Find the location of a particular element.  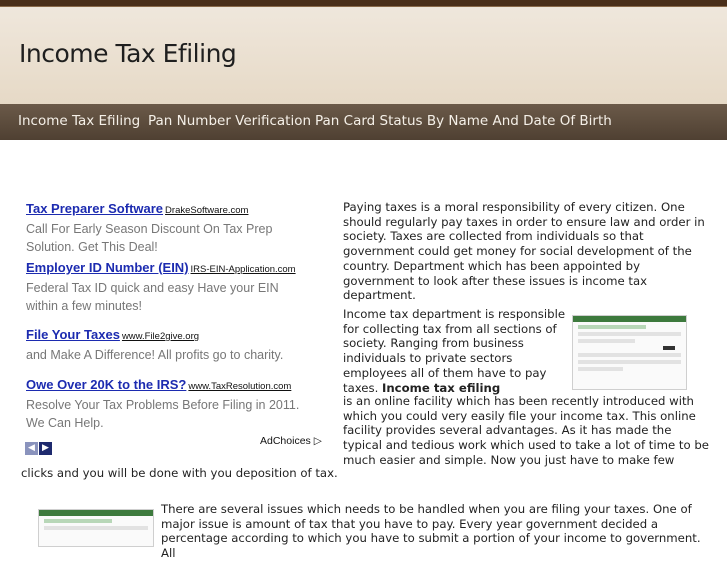

ad-title: Tax Preparer Software is located at coordinates (94, 208).